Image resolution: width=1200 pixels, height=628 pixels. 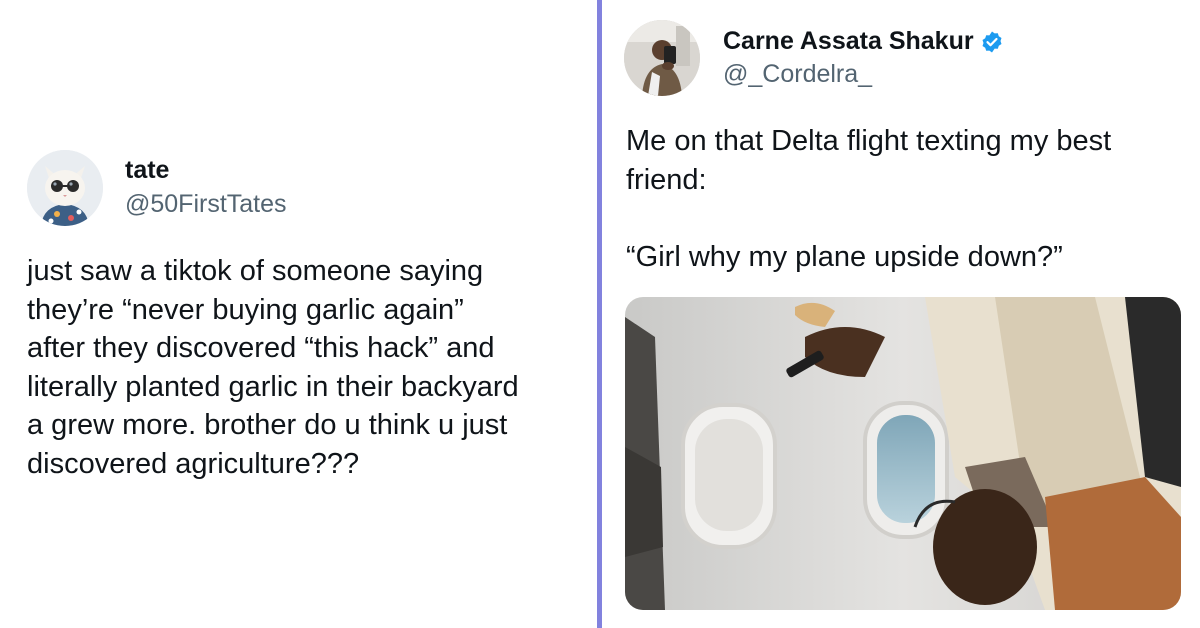 What do you see at coordinates (662, 58) in the screenshot?
I see `selfie-avatar-icon` at bounding box center [662, 58].